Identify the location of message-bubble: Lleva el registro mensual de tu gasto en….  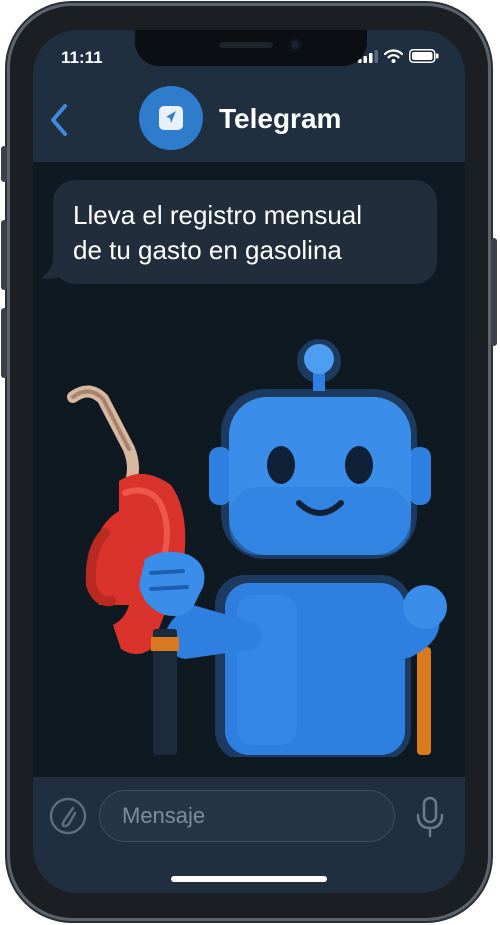
(245, 232).